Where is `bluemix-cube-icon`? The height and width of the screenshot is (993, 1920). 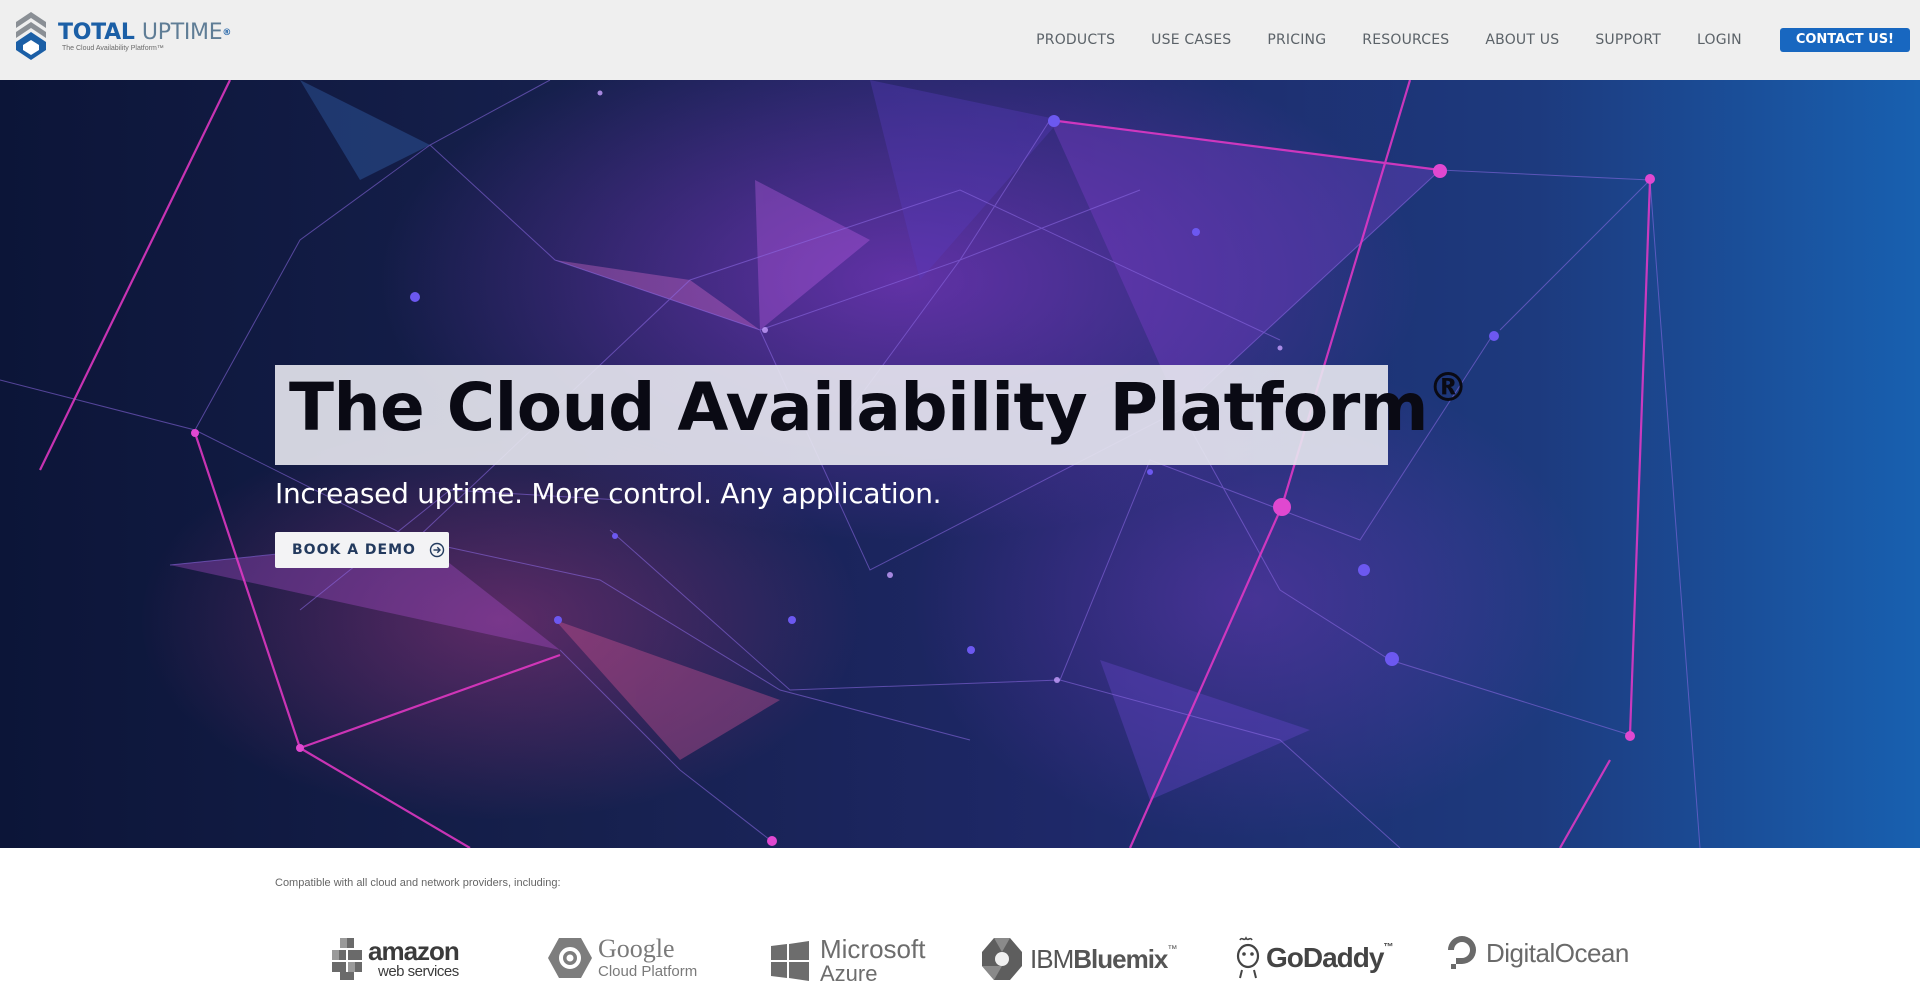 bluemix-cube-icon is located at coordinates (1002, 959).